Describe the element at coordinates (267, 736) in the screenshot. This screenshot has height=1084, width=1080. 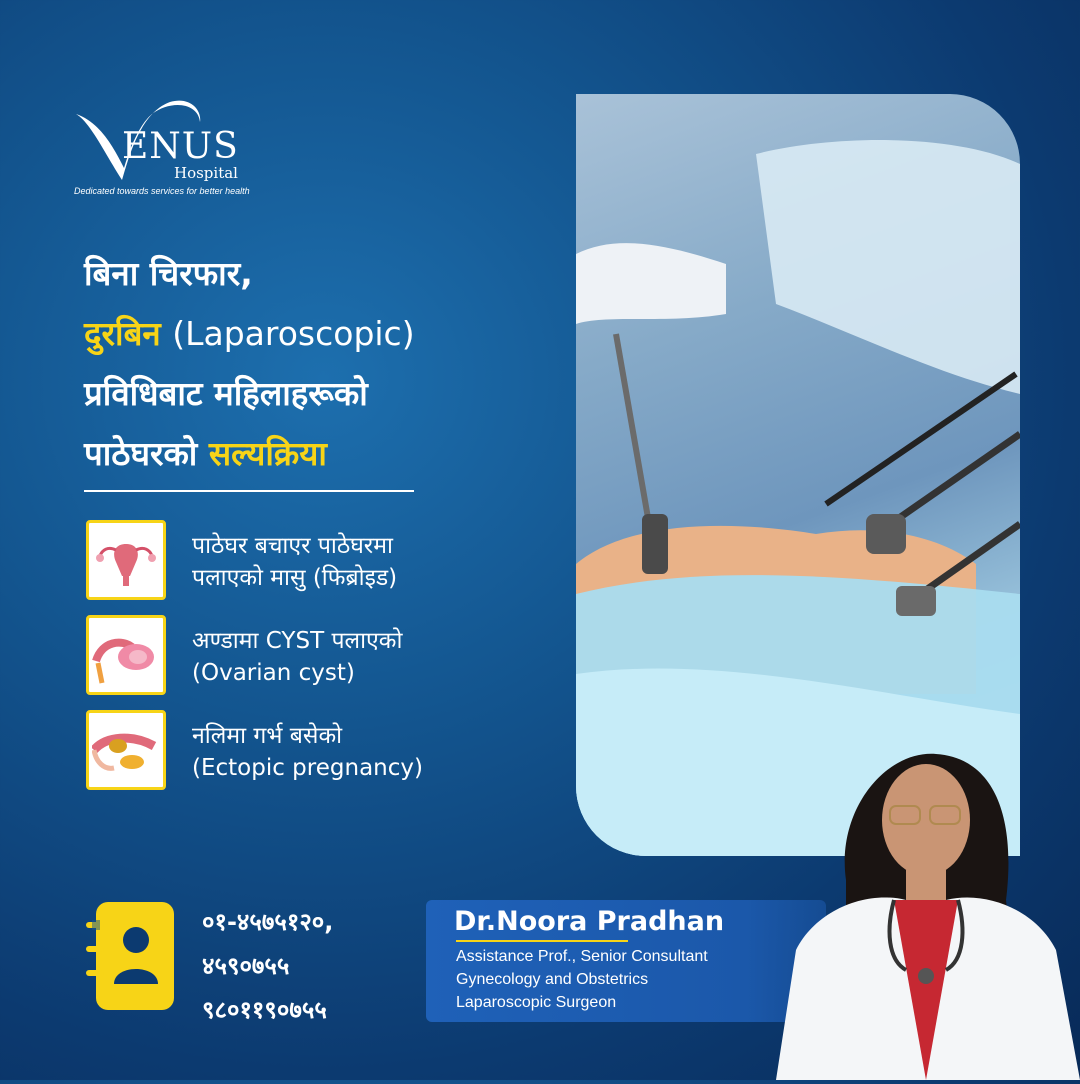
I see `service-line-1: नलिमा गर्भ बसेको` at that location.